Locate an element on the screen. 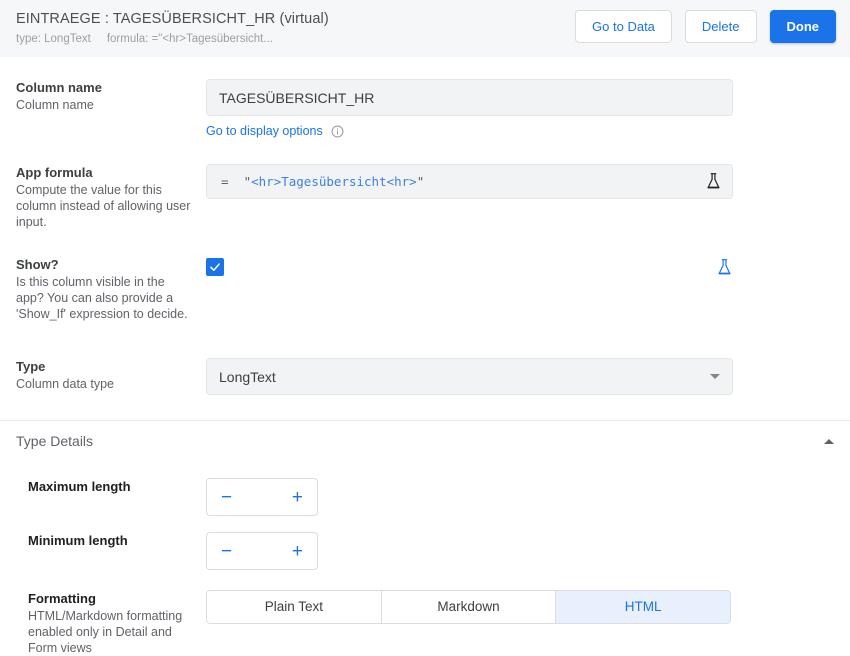 Image resolution: width=850 pixels, height=656 pixels. minimum-length-row: Minimum length − + is located at coordinates (425, 551).